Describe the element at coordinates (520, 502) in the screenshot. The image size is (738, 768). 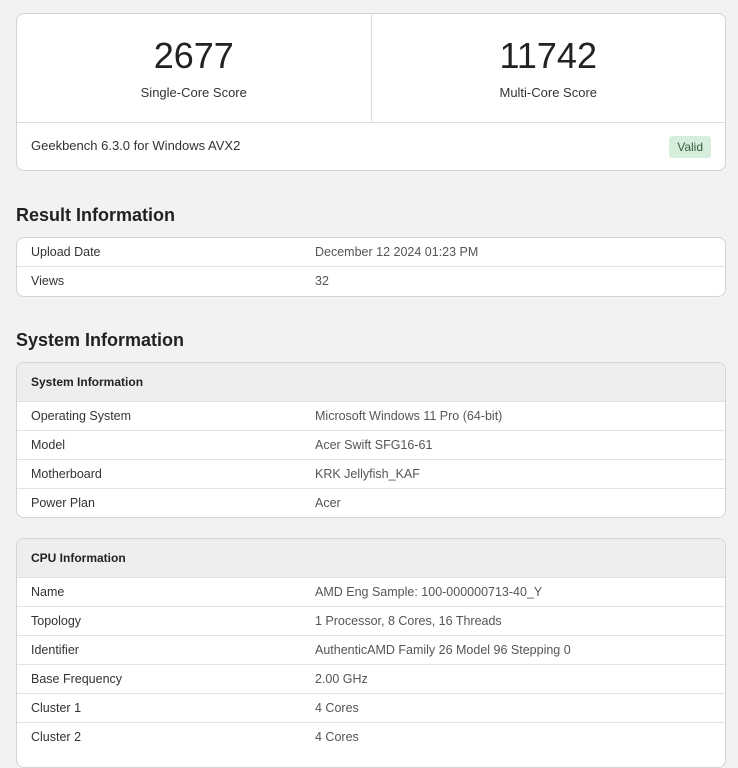
I see `row-value: Acer` at that location.